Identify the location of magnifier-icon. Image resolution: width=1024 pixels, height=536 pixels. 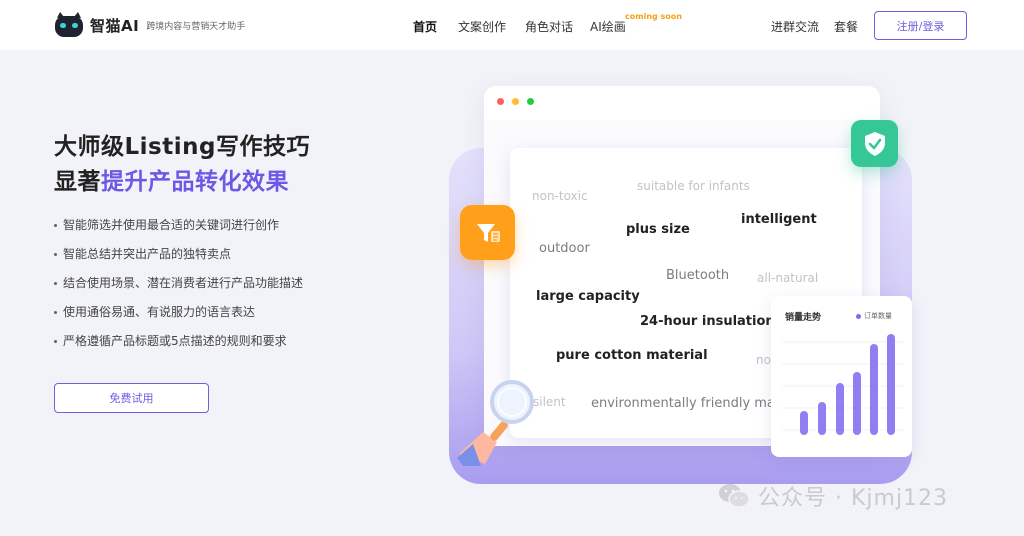
(495, 423).